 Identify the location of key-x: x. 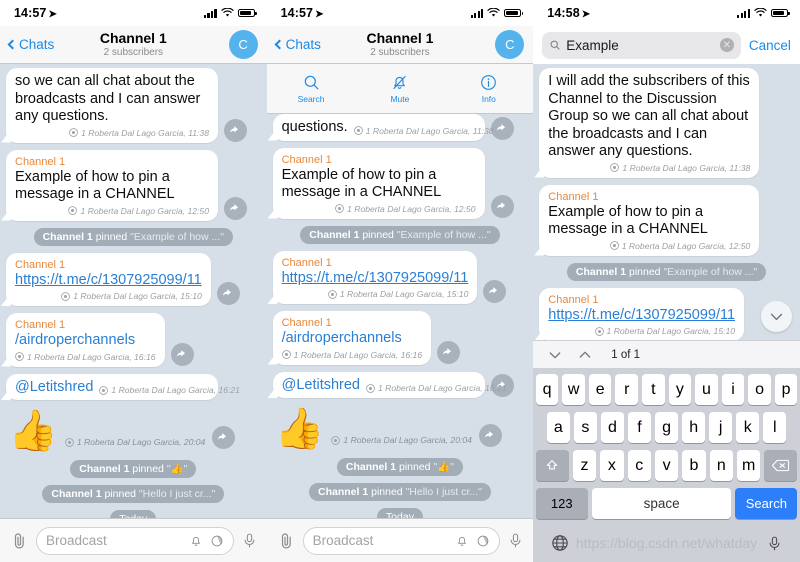
(612, 465).